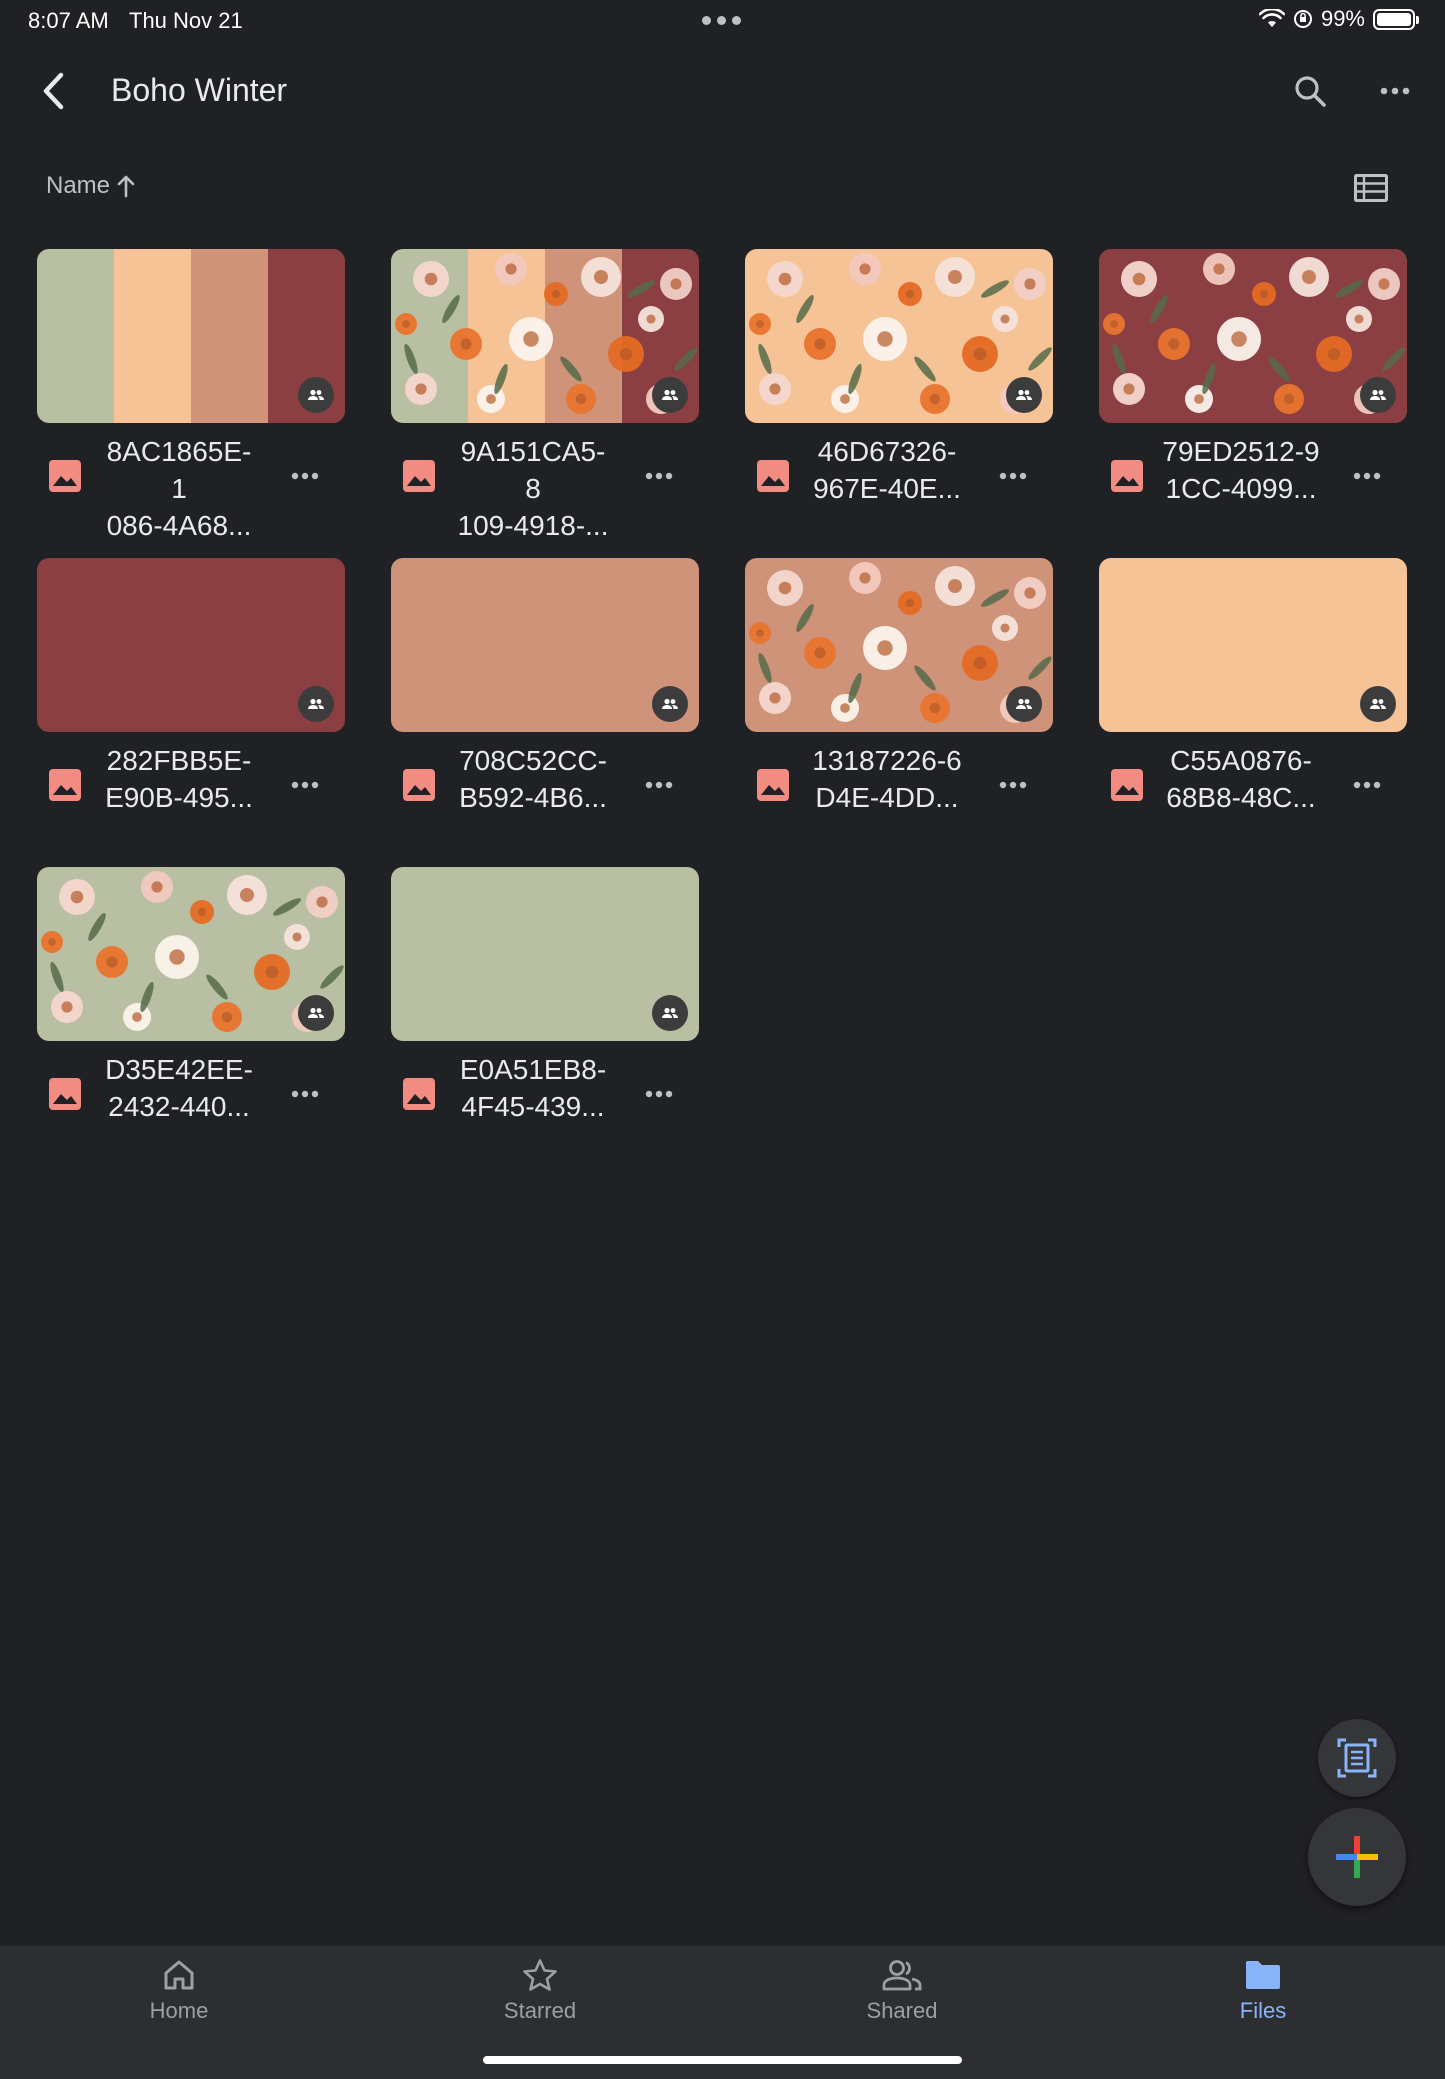 The width and height of the screenshot is (1445, 2079). I want to click on sort-by-name-button: Name, so click(91, 186).